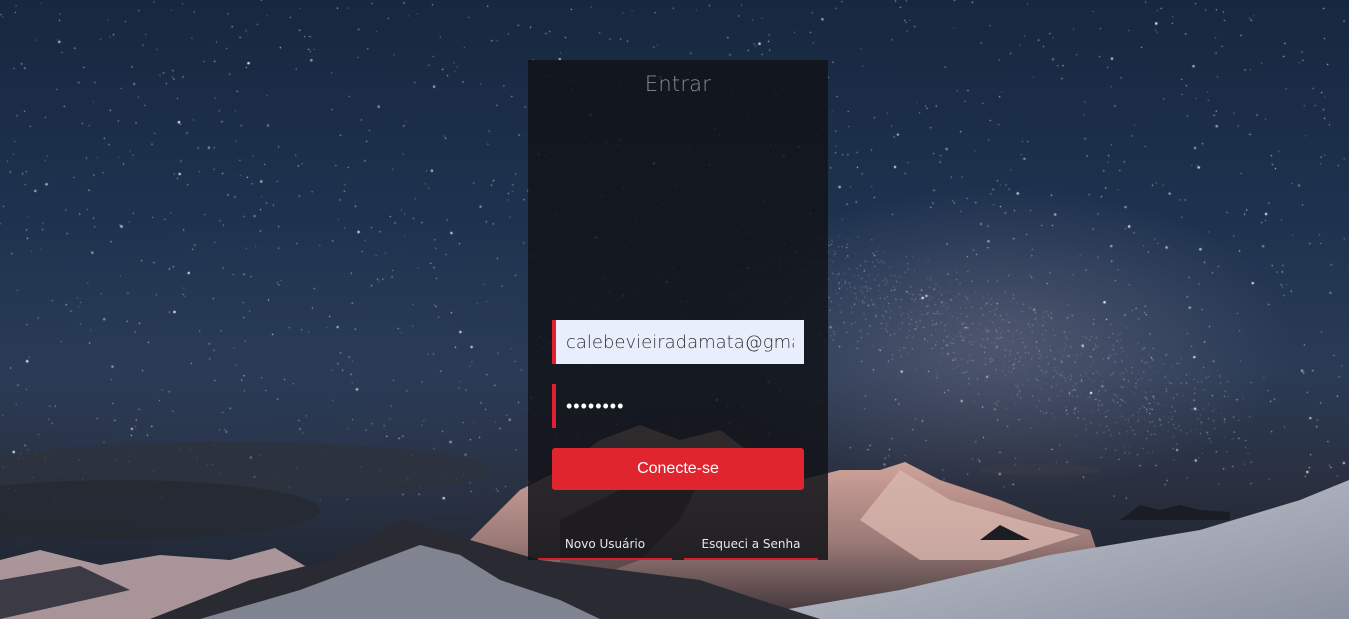  I want to click on email-field, so click(678, 342).